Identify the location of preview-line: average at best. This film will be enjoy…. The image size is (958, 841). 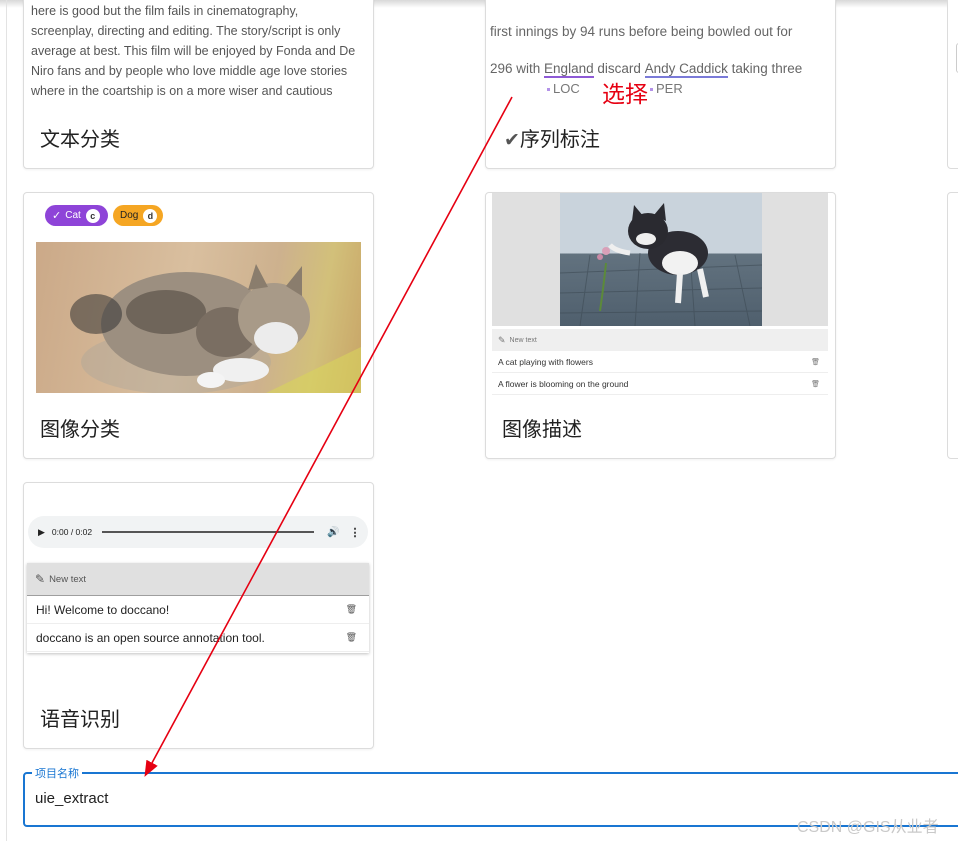
(193, 51).